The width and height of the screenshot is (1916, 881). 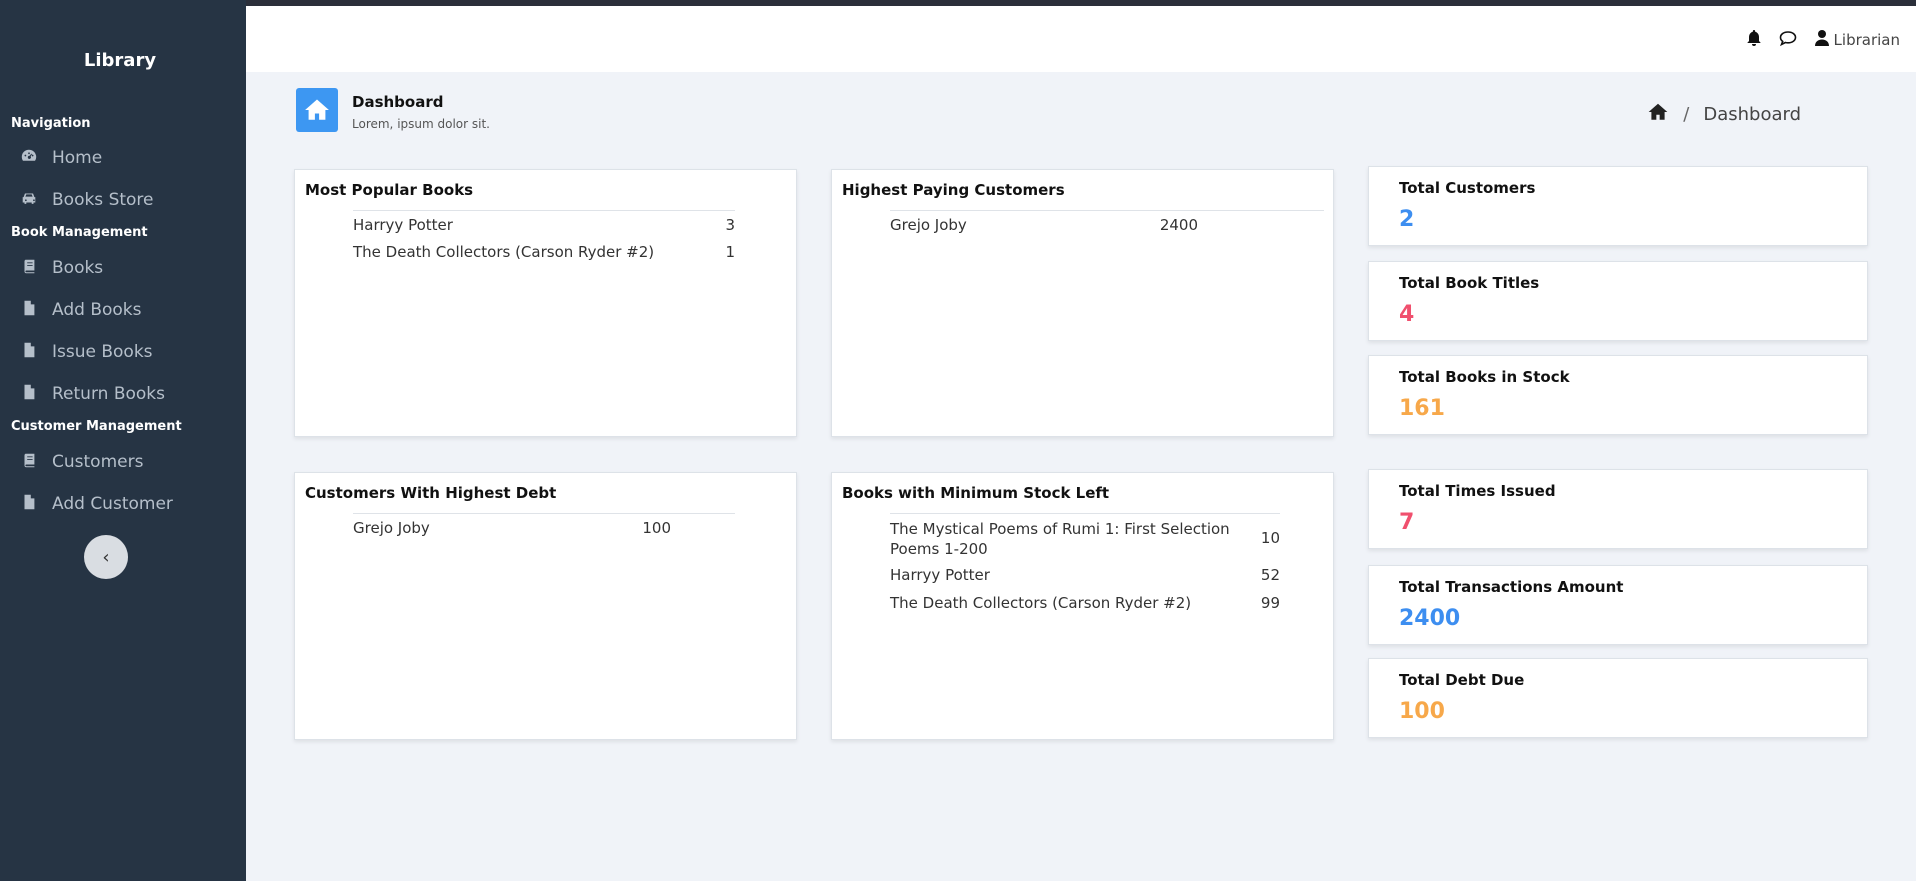 I want to click on user-icon, so click(x=1822, y=40).